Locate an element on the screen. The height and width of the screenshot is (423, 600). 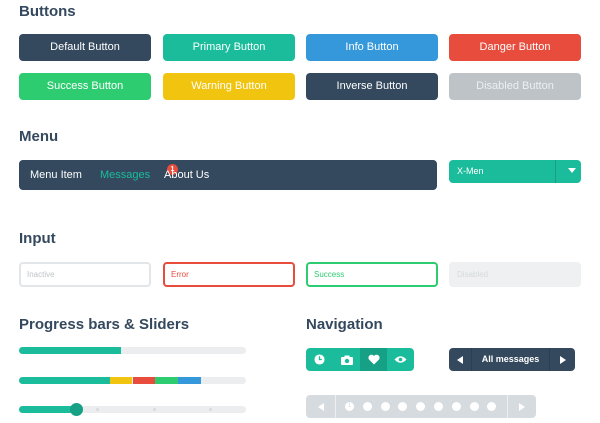
chevron-down-icon is located at coordinates (571, 171).